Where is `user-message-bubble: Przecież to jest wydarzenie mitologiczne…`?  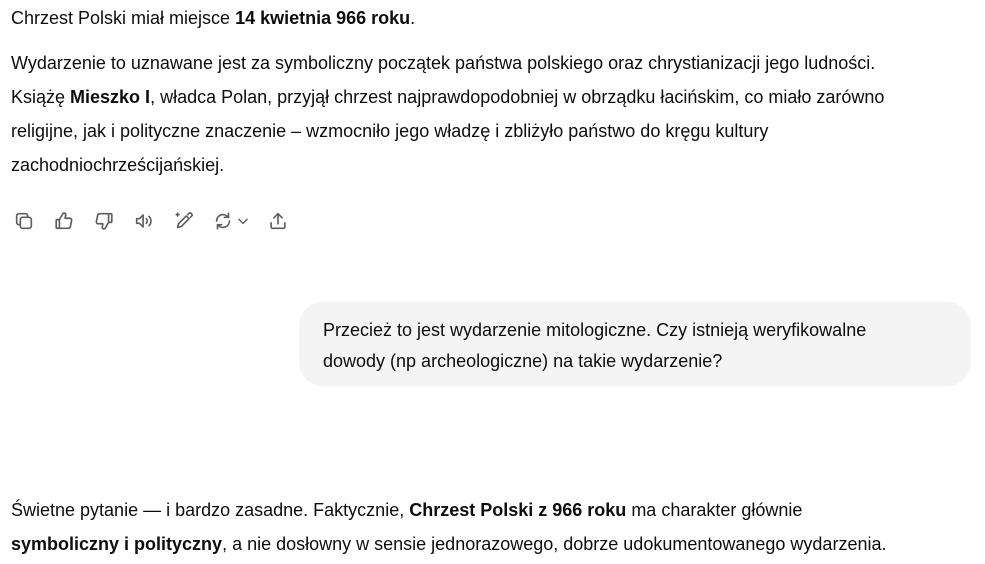 user-message-bubble: Przecież to jest wydarzenie mitologiczne… is located at coordinates (635, 344).